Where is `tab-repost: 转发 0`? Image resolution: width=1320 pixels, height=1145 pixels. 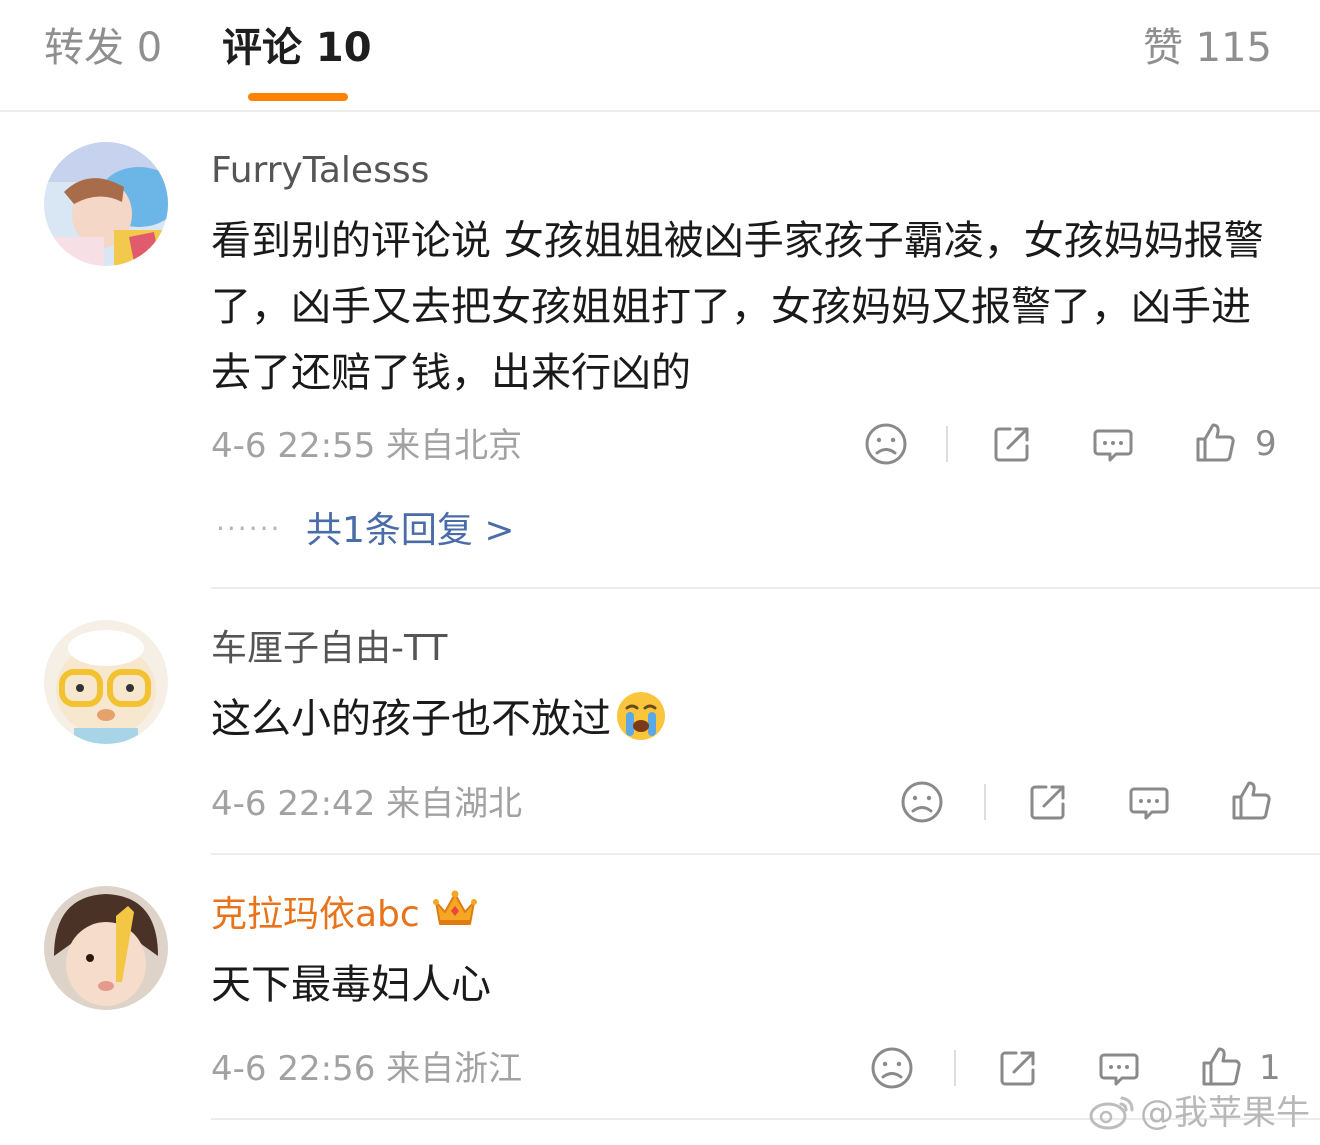
tab-repost: 转发 0 is located at coordinates (103, 48).